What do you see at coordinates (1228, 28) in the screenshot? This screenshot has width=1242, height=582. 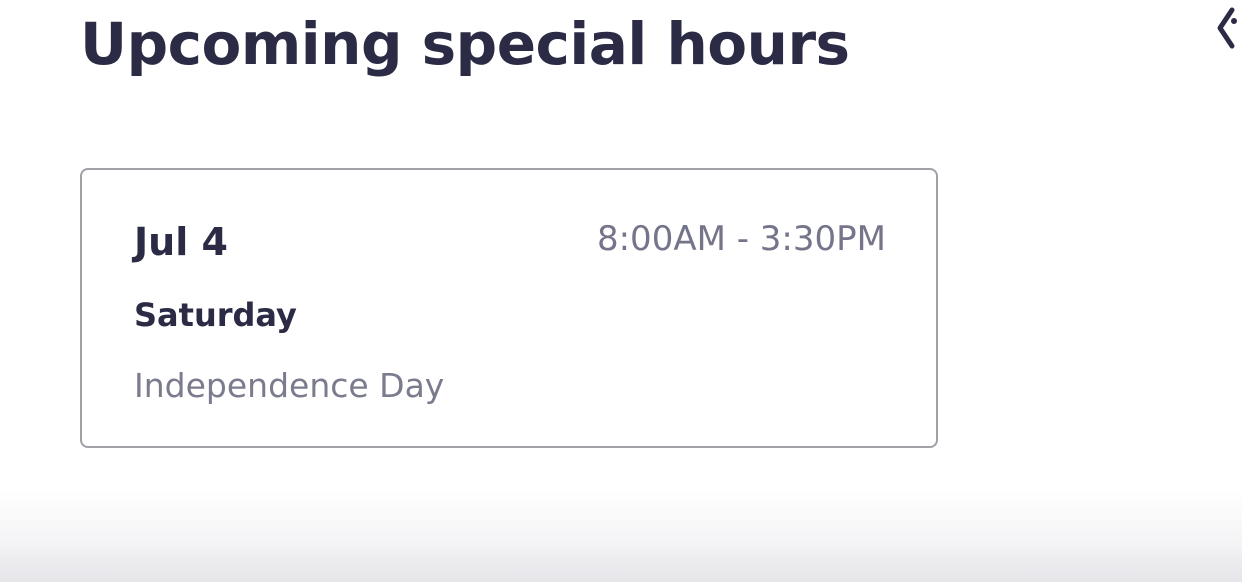 I see `tag-icon` at bounding box center [1228, 28].